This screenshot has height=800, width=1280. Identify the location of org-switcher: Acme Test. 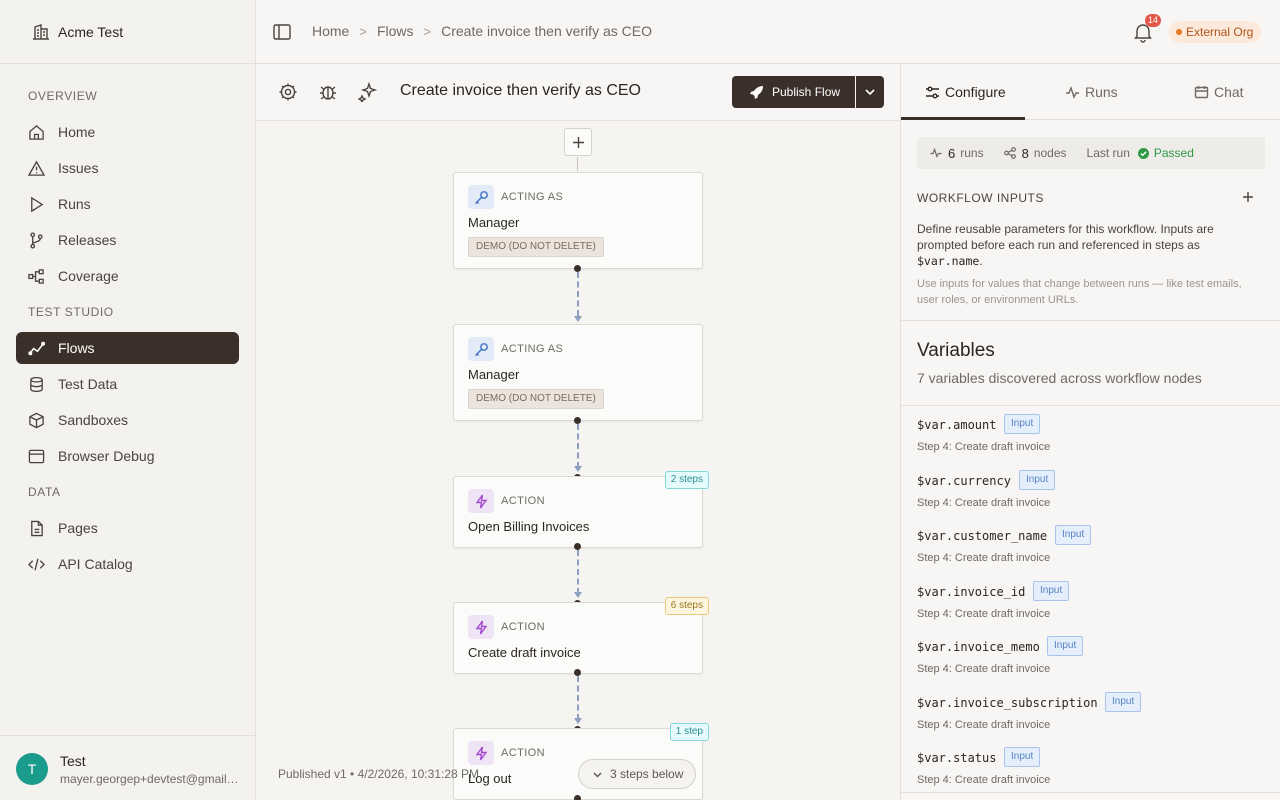
(127, 32).